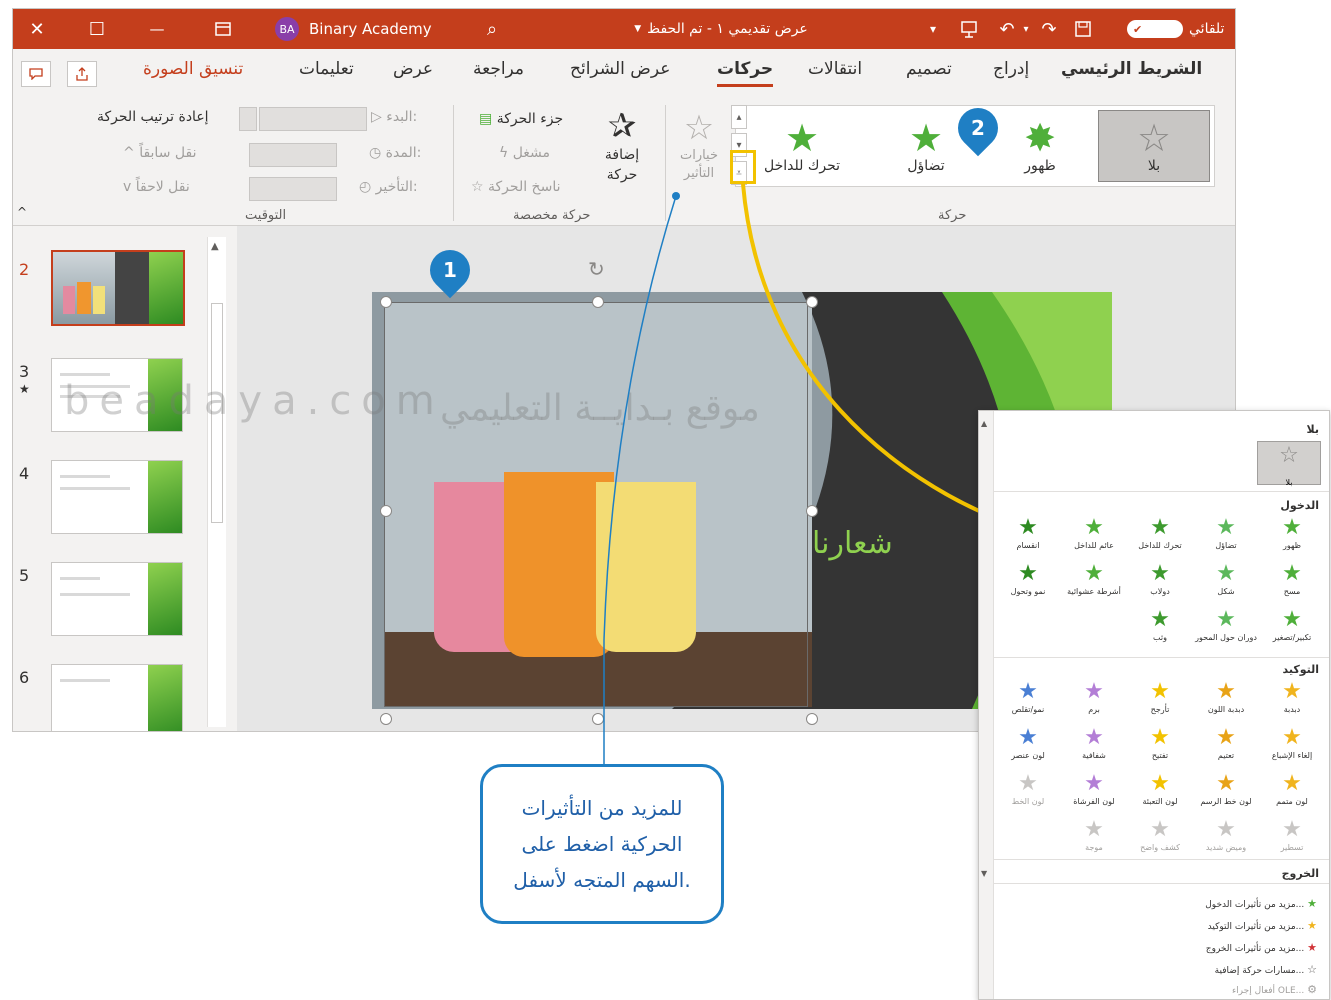  I want to click on animation-effect-item: ★ نمو وتحول, so click(1028, 578).